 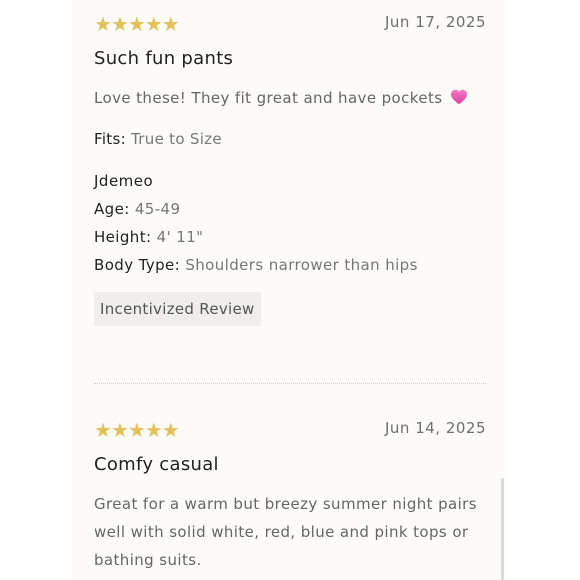 What do you see at coordinates (110, 139) in the screenshot?
I see `fits-label: Fits:` at bounding box center [110, 139].